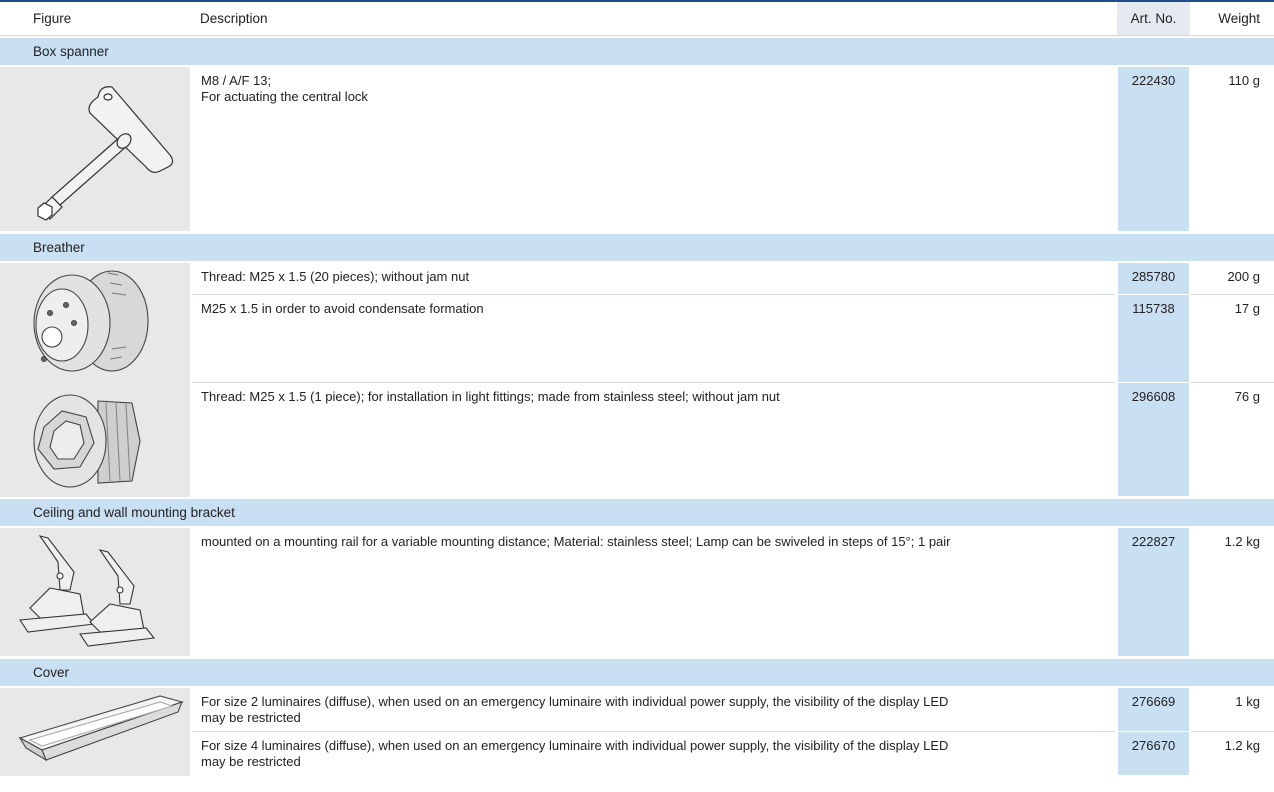 This screenshot has width=1274, height=792. I want to click on group-header-box-spanner: Box spanner, so click(637, 51).